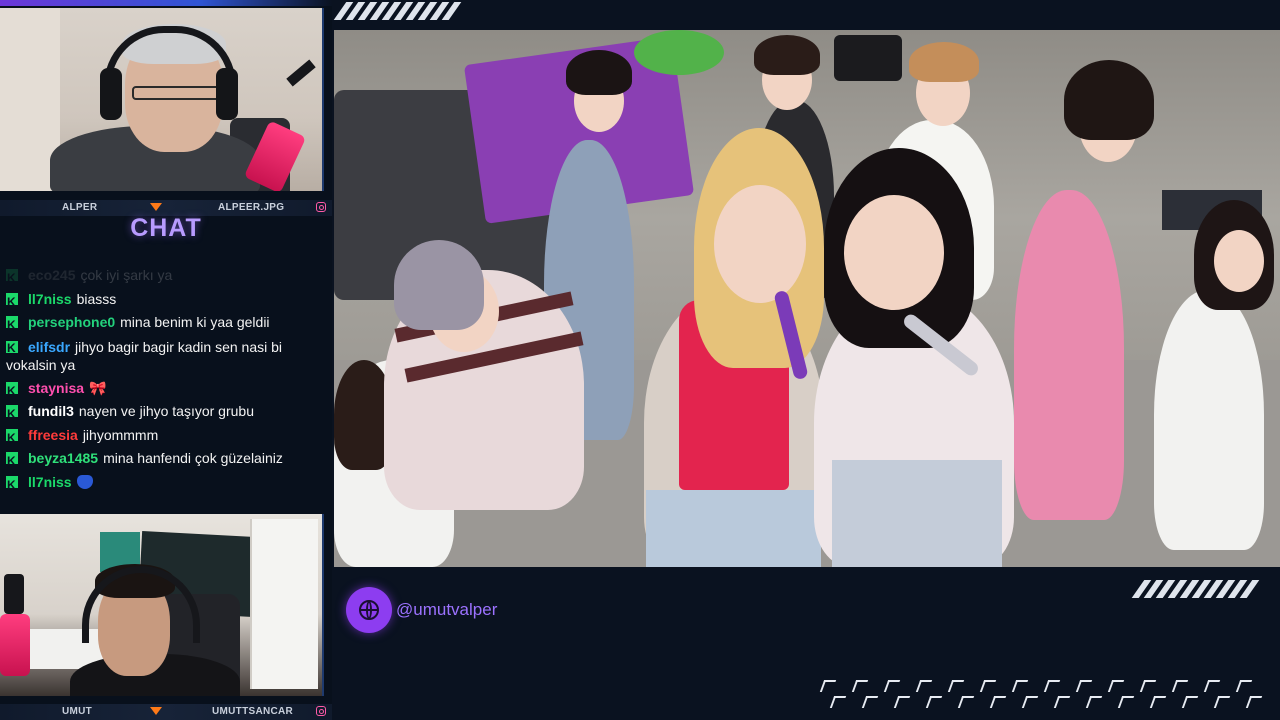 This screenshot has height=720, width=1280. I want to click on heart-emote-icon, so click(84, 481).